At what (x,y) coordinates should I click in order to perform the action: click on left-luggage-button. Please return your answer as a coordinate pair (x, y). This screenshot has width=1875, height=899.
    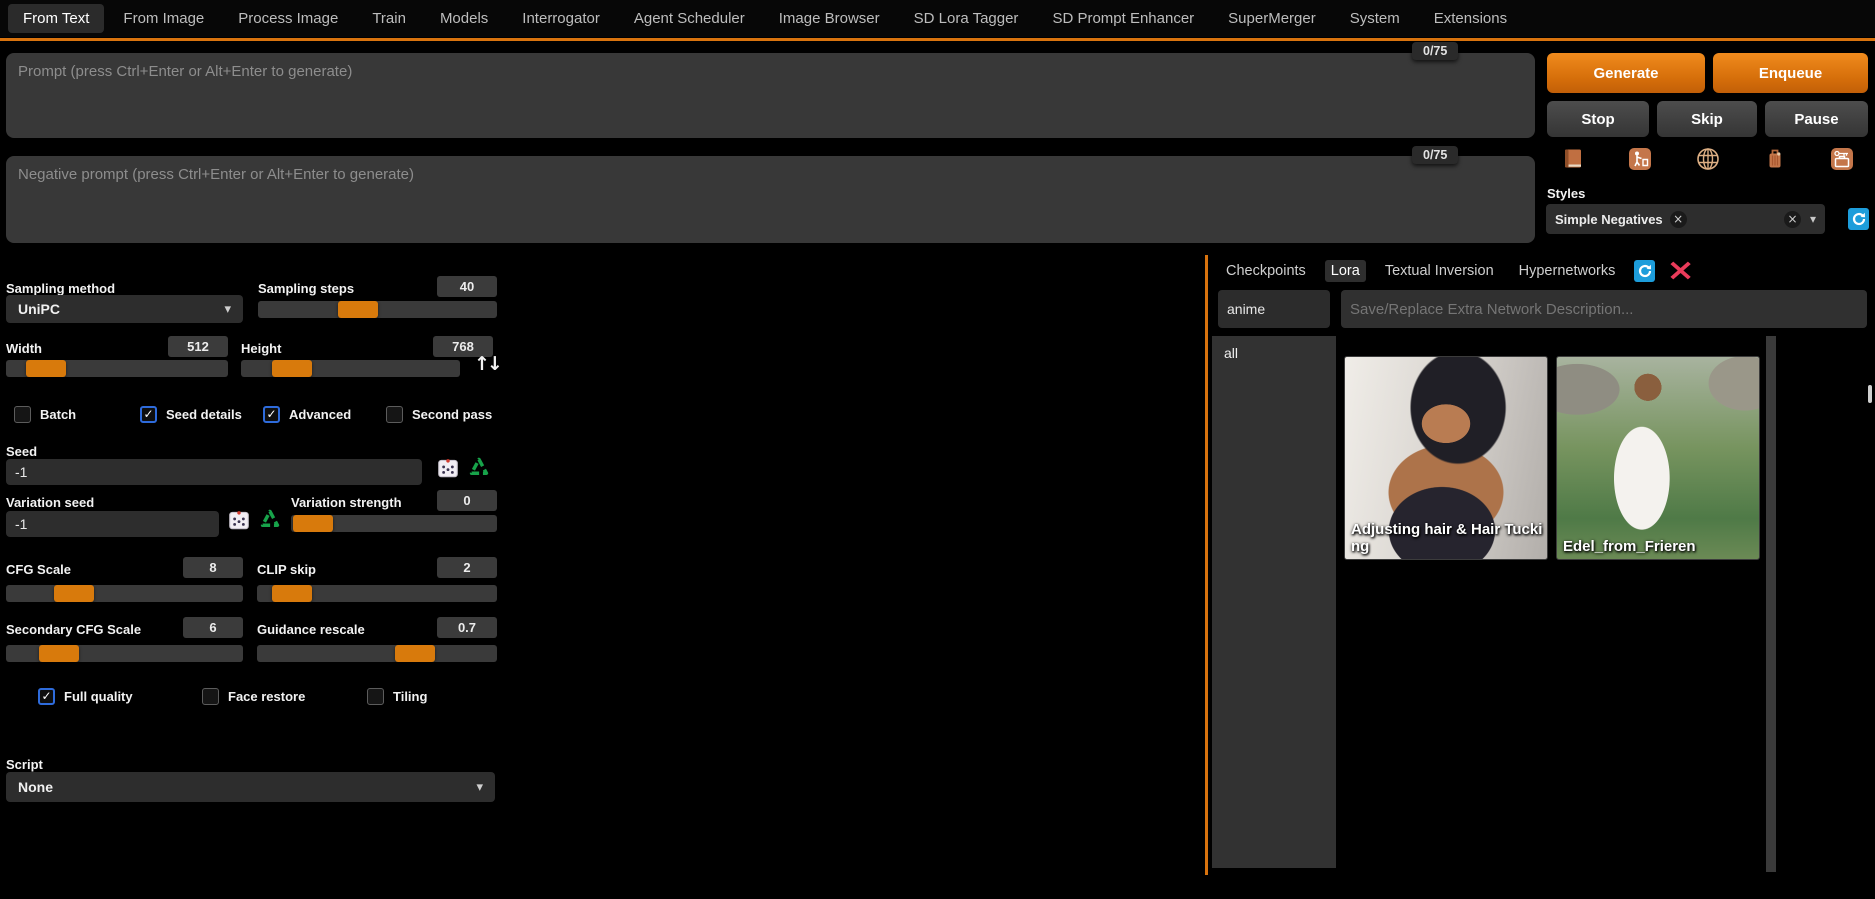
    Looking at the image, I should click on (1842, 159).